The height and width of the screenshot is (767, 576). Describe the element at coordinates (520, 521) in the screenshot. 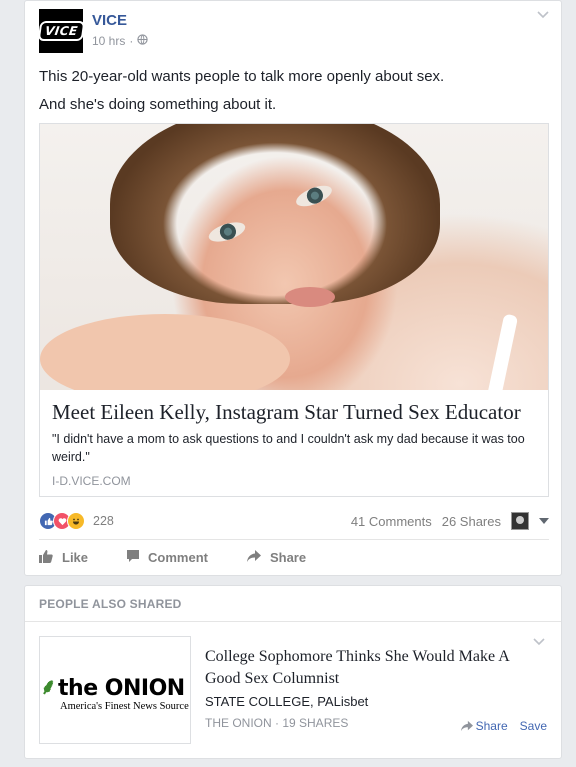

I see `viewer-avatar` at that location.